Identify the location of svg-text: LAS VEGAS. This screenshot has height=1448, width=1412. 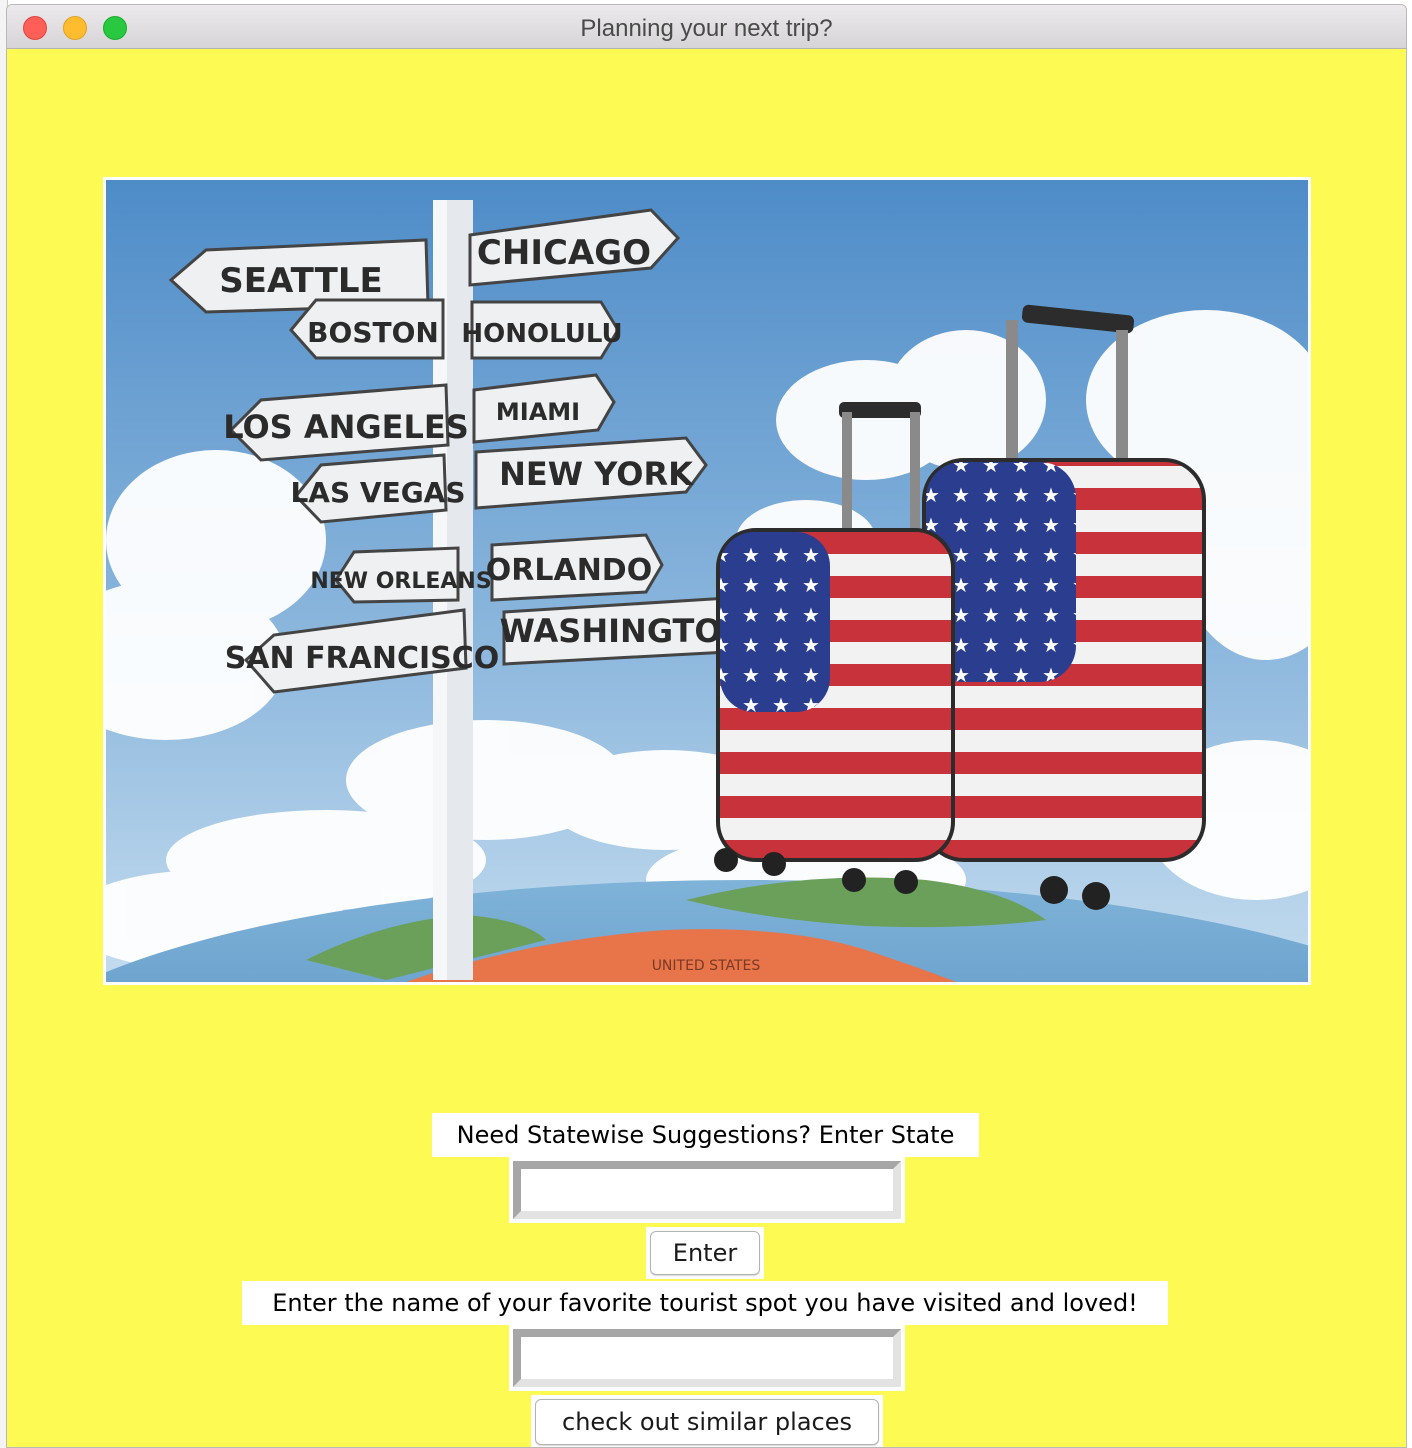
(377, 492).